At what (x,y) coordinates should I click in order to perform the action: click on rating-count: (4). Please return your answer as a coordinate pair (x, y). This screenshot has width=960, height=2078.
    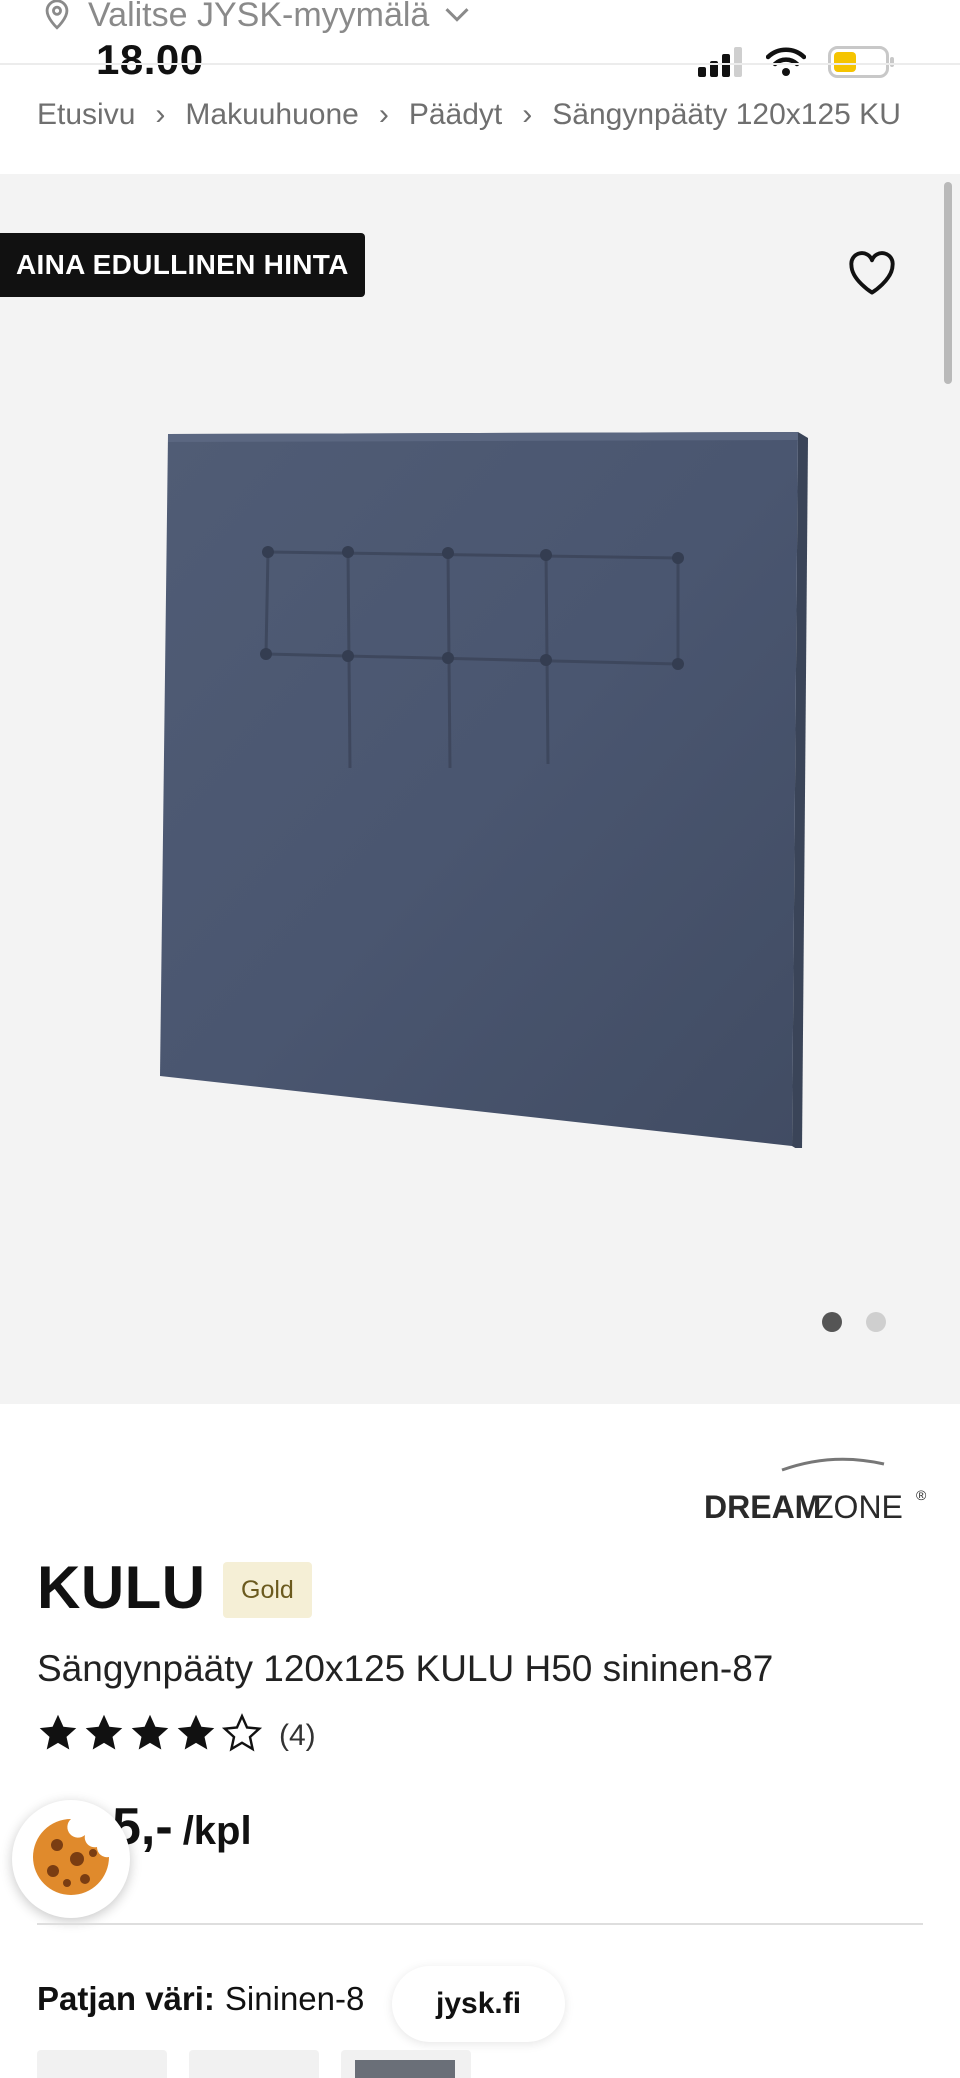
    Looking at the image, I should click on (297, 1735).